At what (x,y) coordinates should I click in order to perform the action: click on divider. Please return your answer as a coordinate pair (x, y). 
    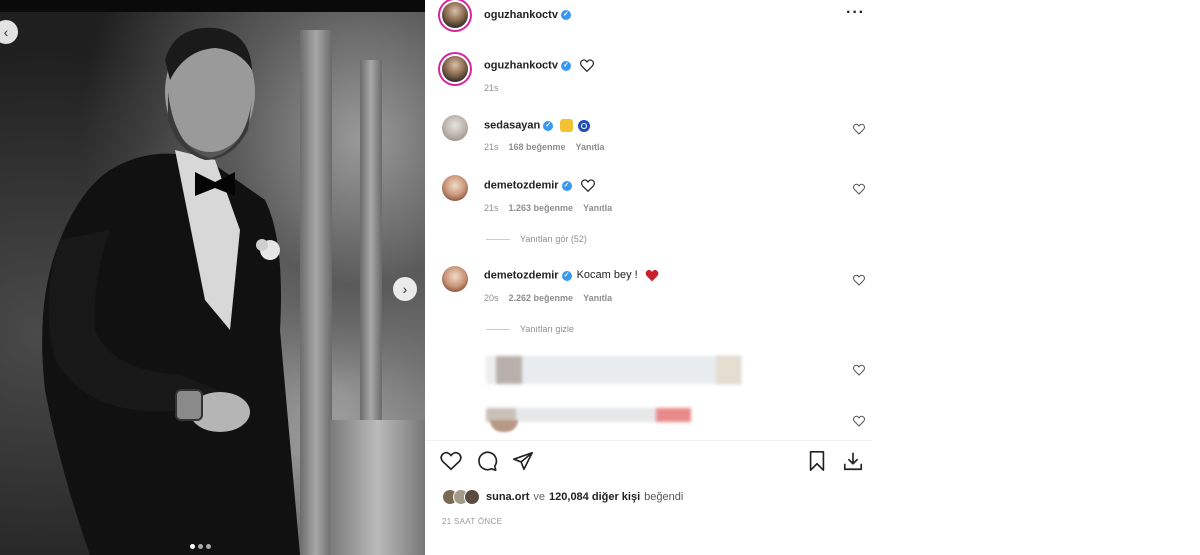
    Looking at the image, I should click on (649, 440).